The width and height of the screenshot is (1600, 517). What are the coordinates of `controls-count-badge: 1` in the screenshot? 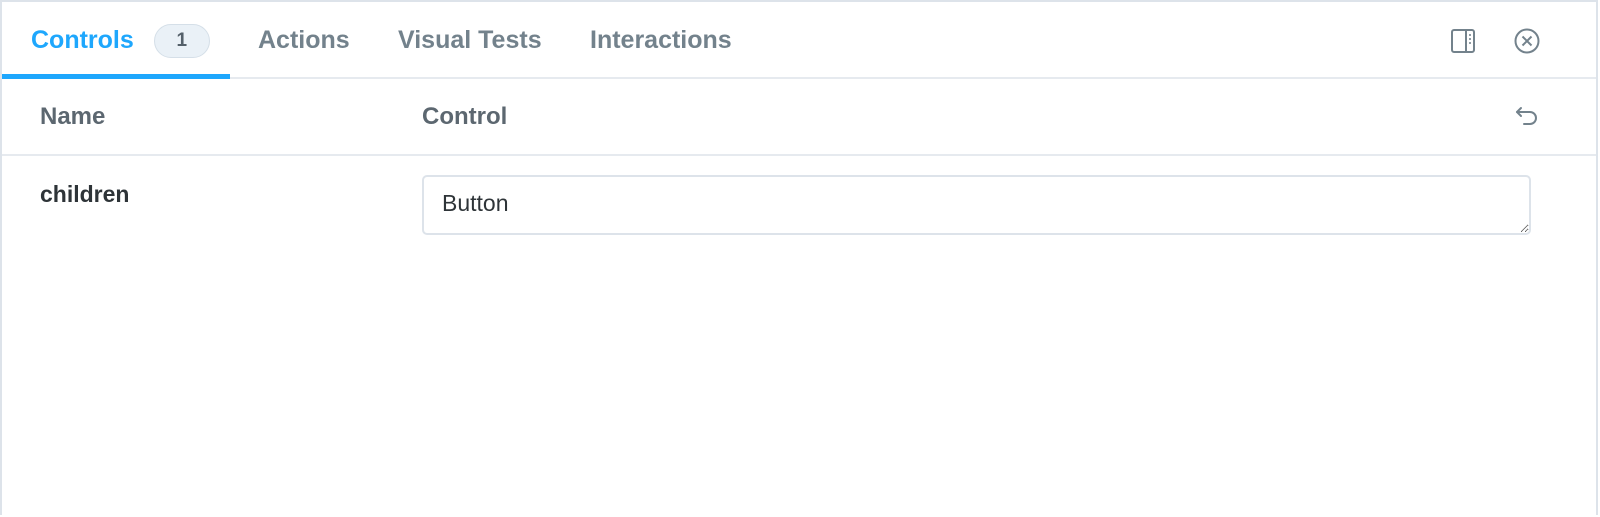 It's located at (181, 40).